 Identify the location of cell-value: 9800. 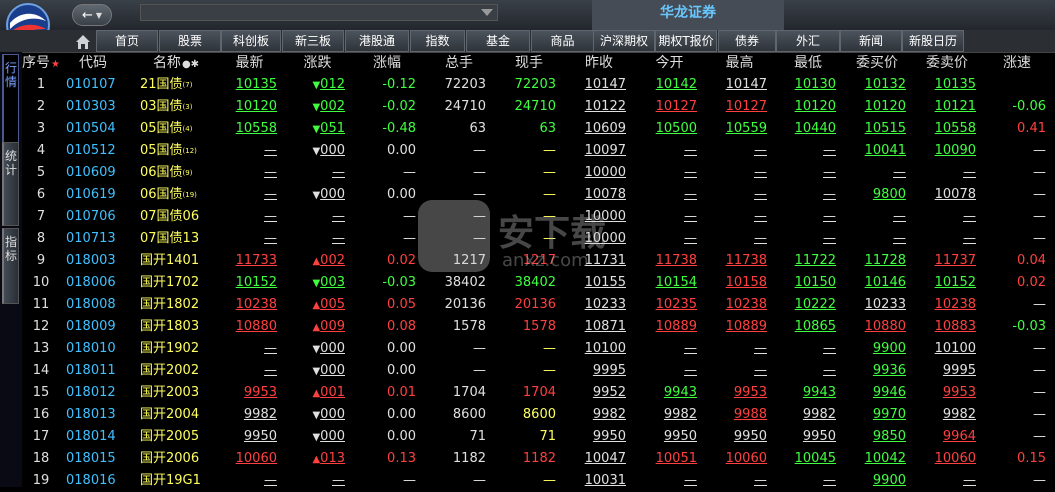
(889, 194).